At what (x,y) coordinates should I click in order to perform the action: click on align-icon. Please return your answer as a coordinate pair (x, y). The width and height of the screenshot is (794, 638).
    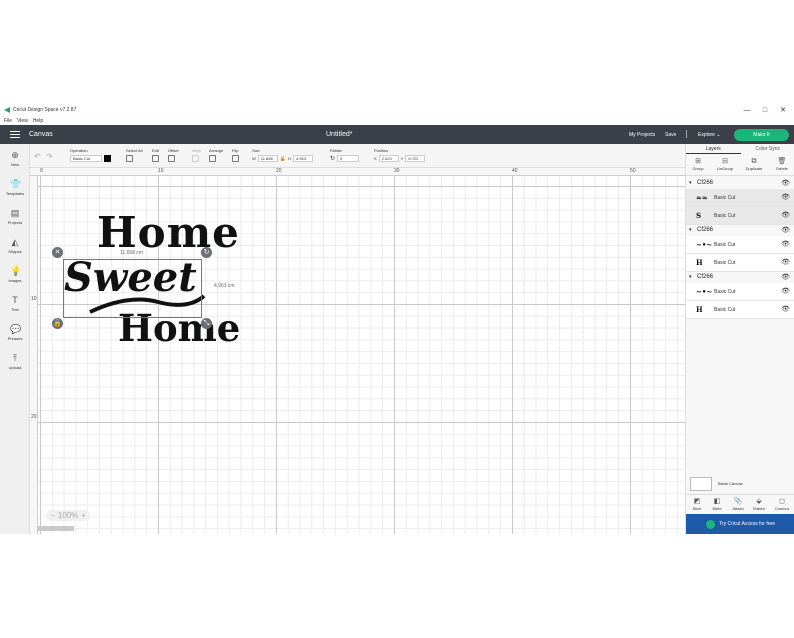
    Looking at the image, I should click on (195, 158).